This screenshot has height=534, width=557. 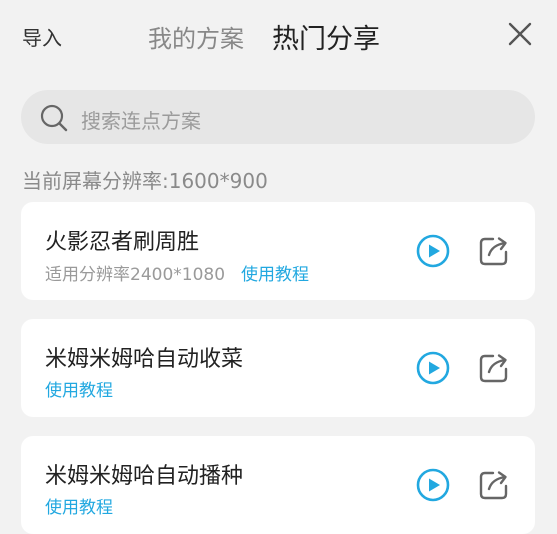 I want to click on tab-my-schemes: 我的方案, so click(x=196, y=36).